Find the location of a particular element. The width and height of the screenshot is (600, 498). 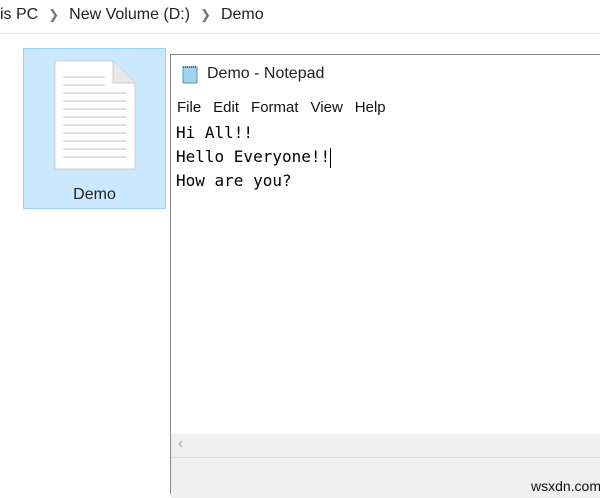

menu-format: Format is located at coordinates (275, 107).